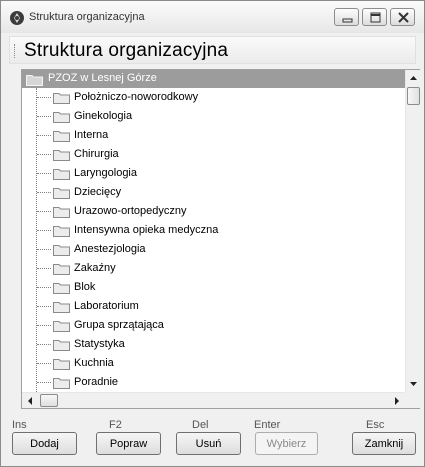  What do you see at coordinates (384, 443) in the screenshot?
I see `close-dialog-button: Zamknij` at bounding box center [384, 443].